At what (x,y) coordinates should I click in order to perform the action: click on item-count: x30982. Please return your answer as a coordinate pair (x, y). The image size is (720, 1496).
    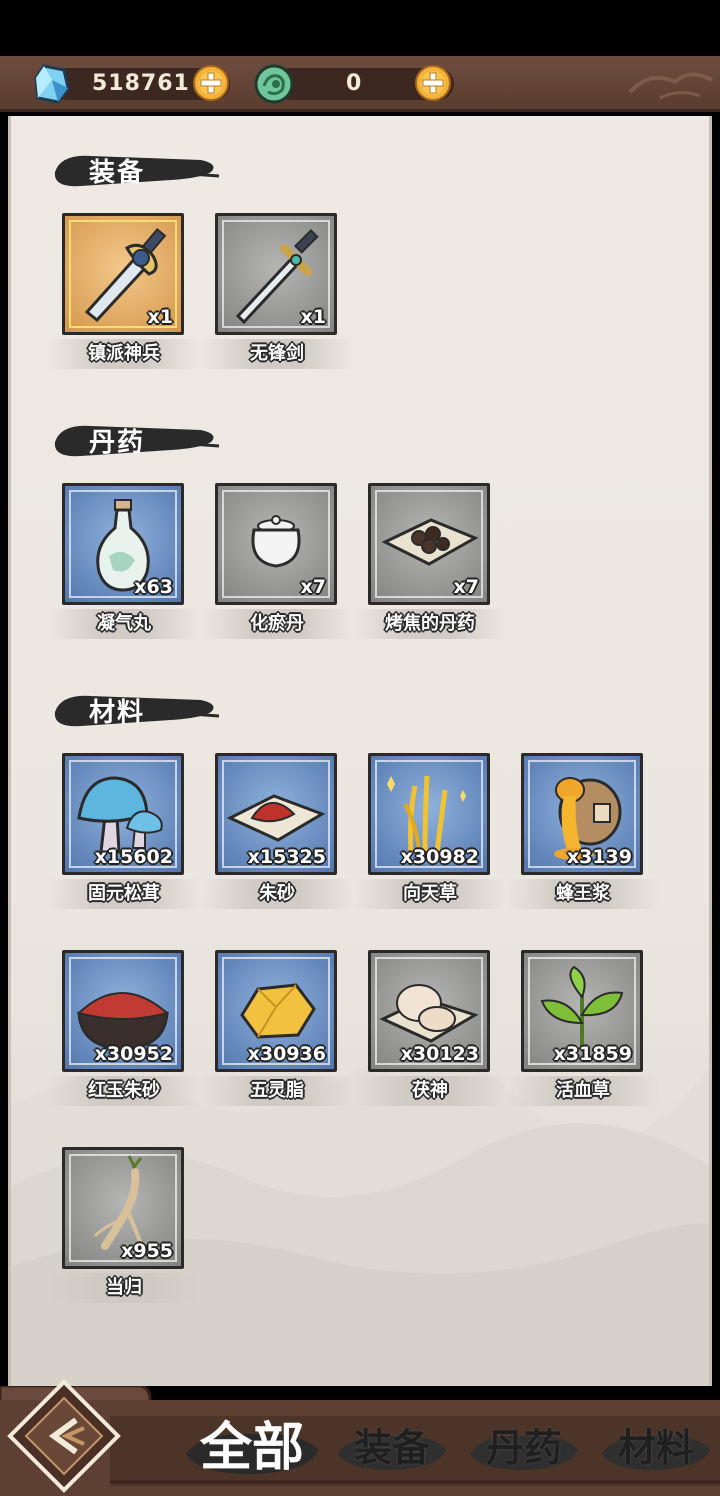
    Looking at the image, I should click on (439, 857).